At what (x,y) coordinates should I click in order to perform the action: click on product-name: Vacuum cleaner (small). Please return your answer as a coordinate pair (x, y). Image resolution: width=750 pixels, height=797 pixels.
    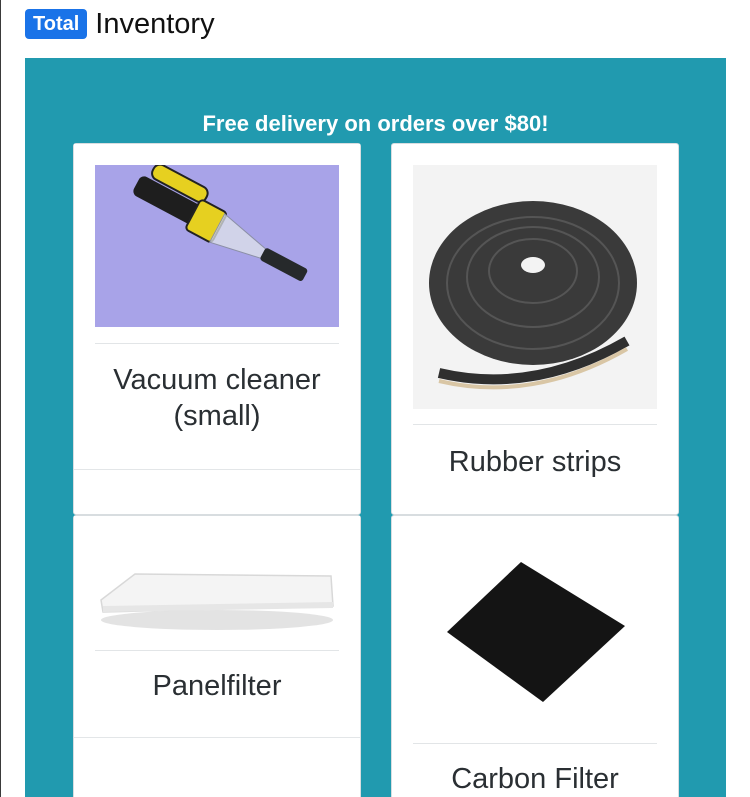
    Looking at the image, I should click on (217, 398).